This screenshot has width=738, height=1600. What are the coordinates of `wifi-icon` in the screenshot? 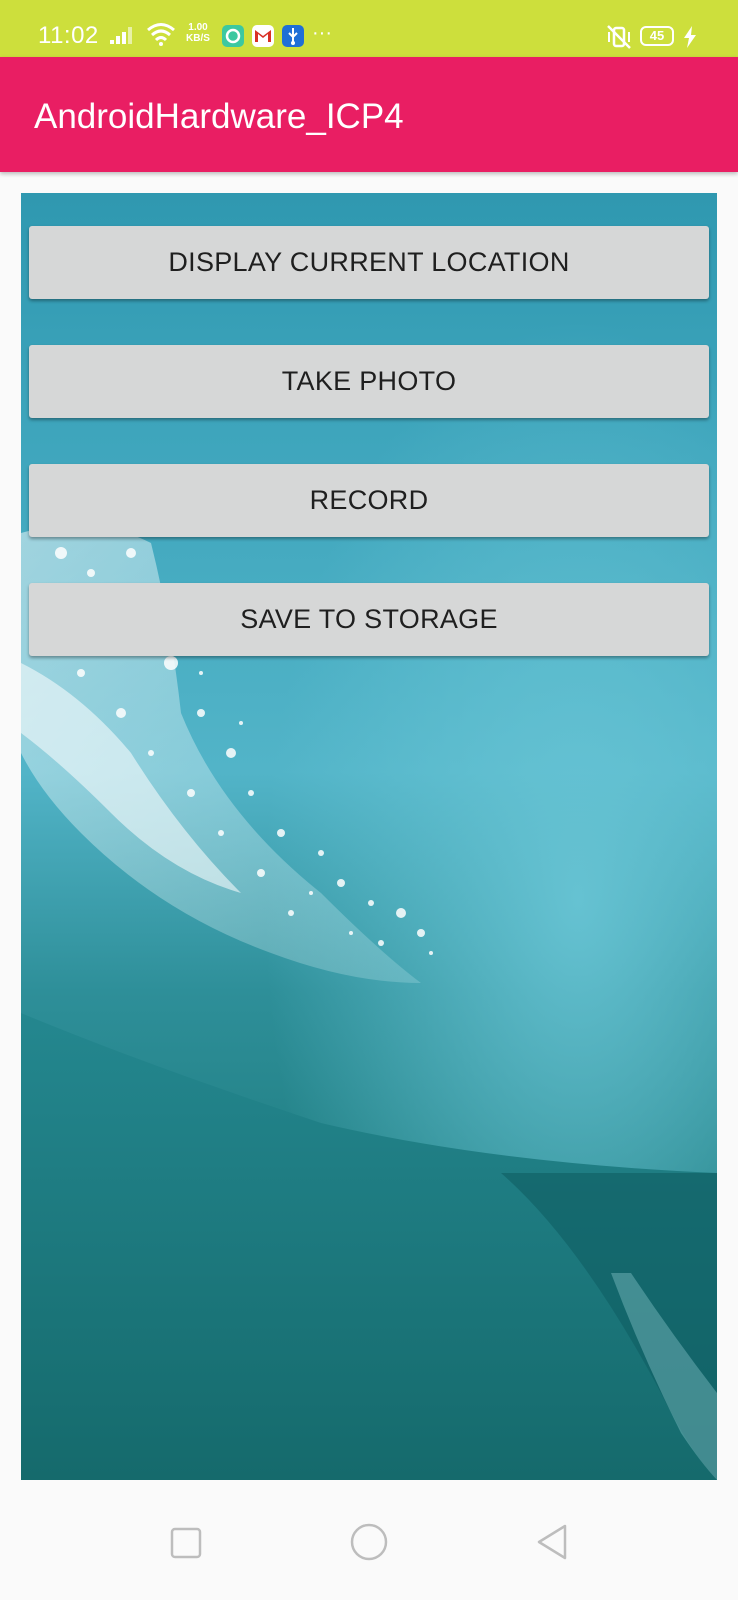 It's located at (161, 34).